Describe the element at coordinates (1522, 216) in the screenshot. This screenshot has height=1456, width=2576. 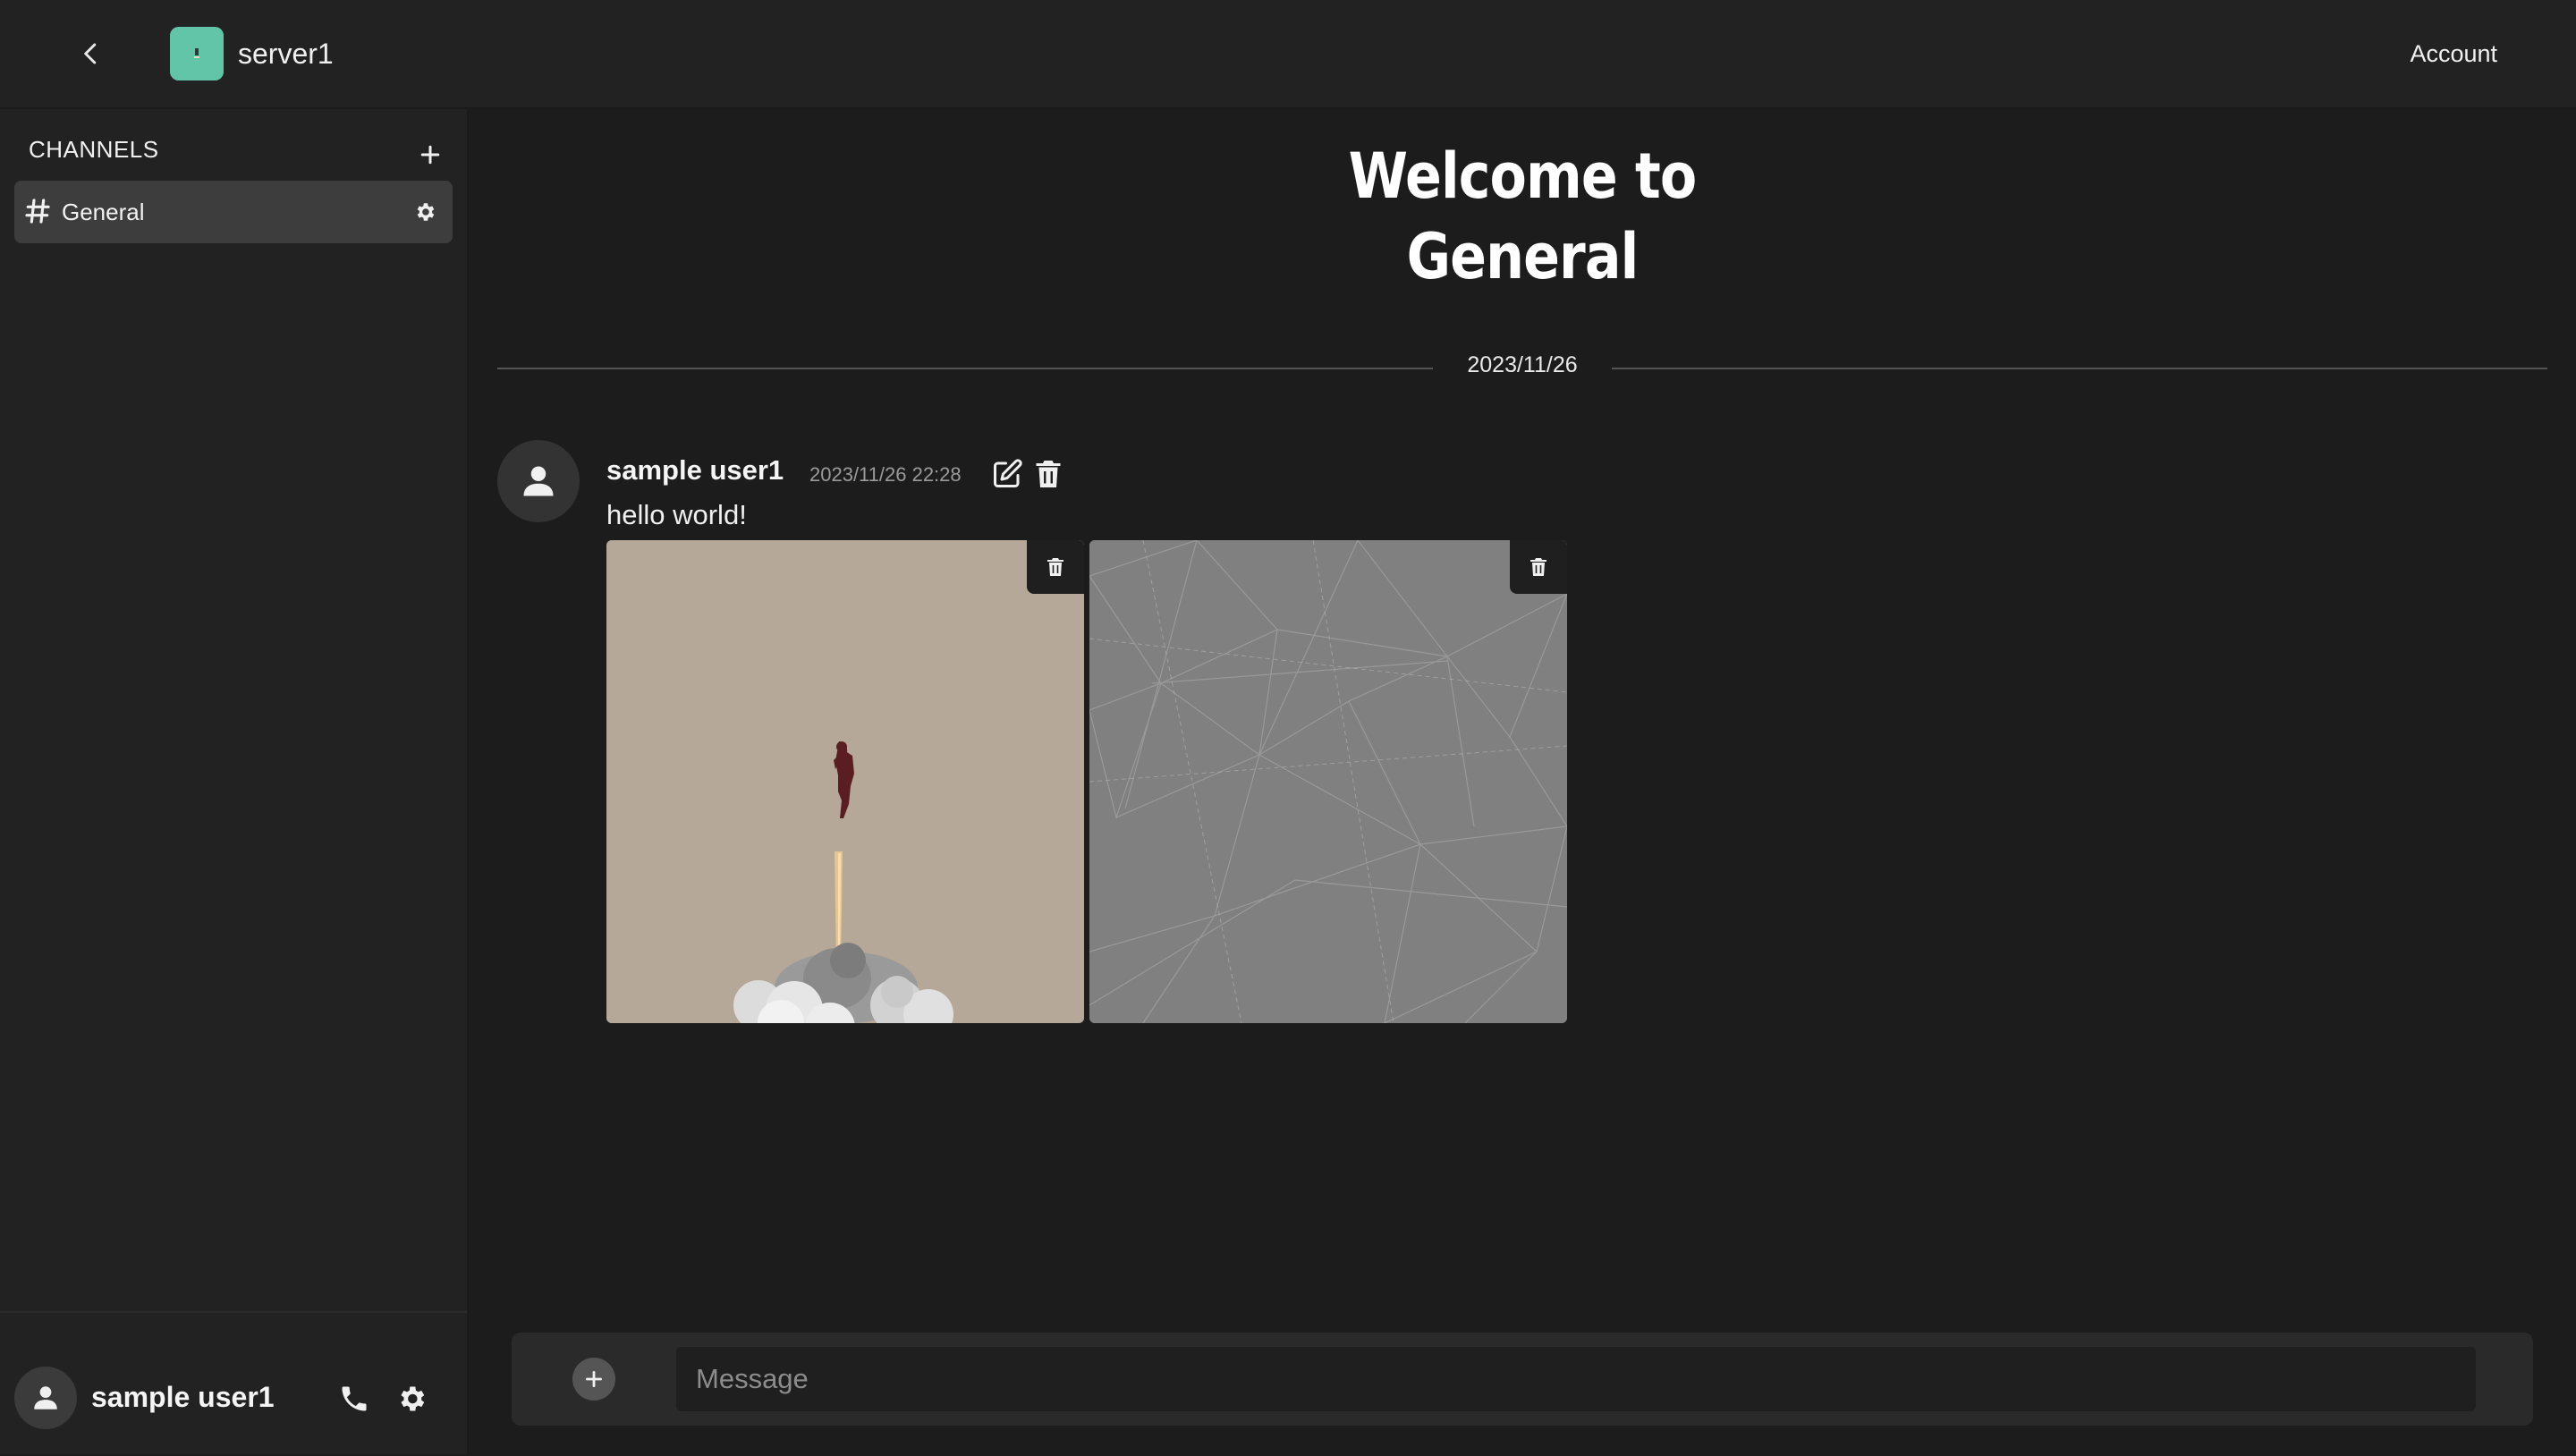
I see `channel-welcome-title: Welcome to General` at that location.